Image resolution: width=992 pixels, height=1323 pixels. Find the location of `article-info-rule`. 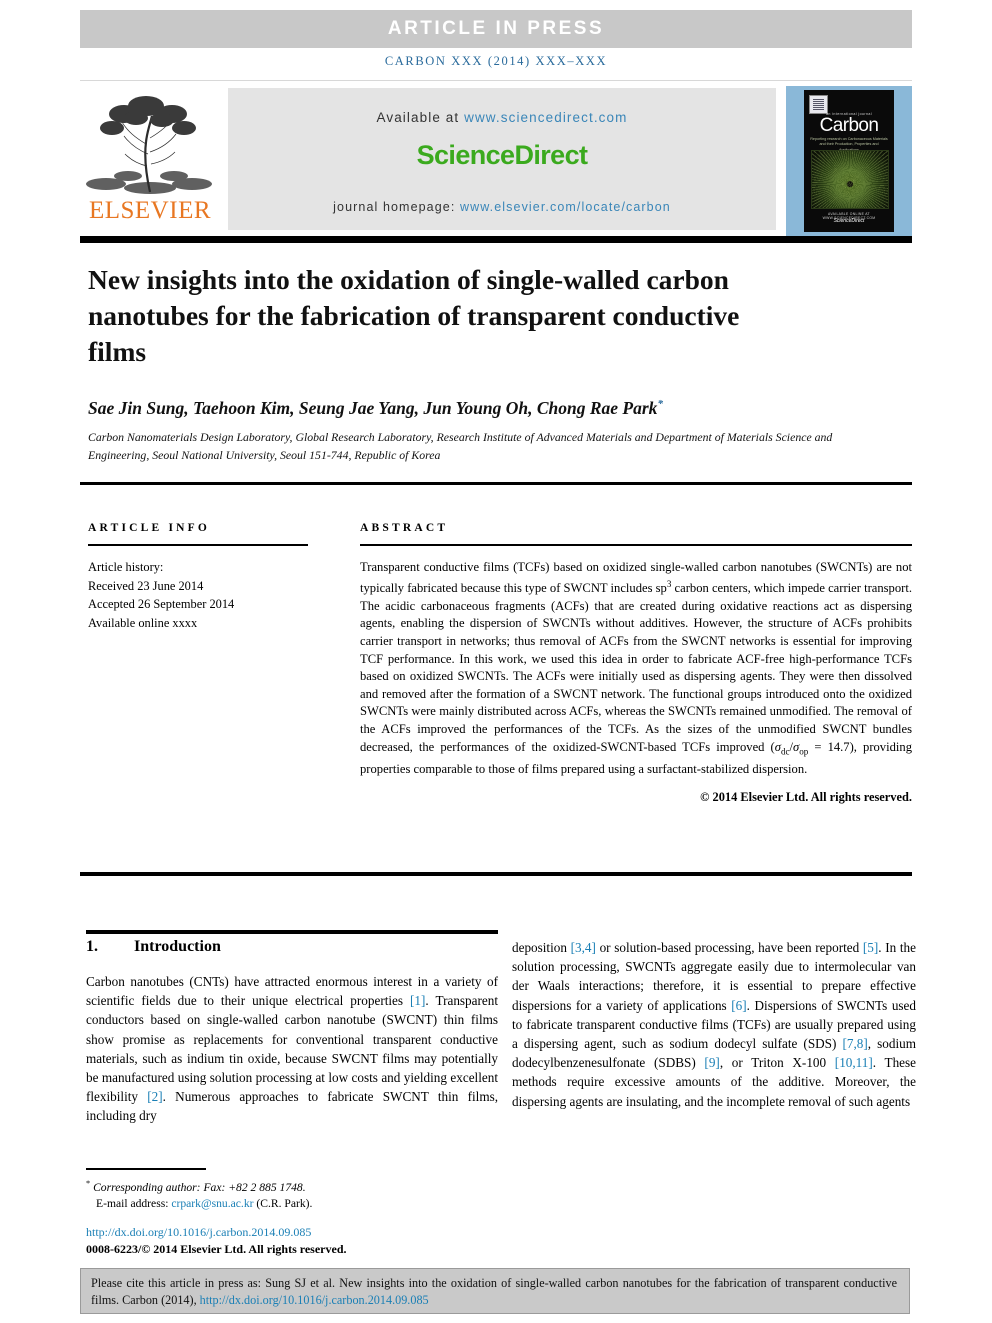

article-info-rule is located at coordinates (198, 545).